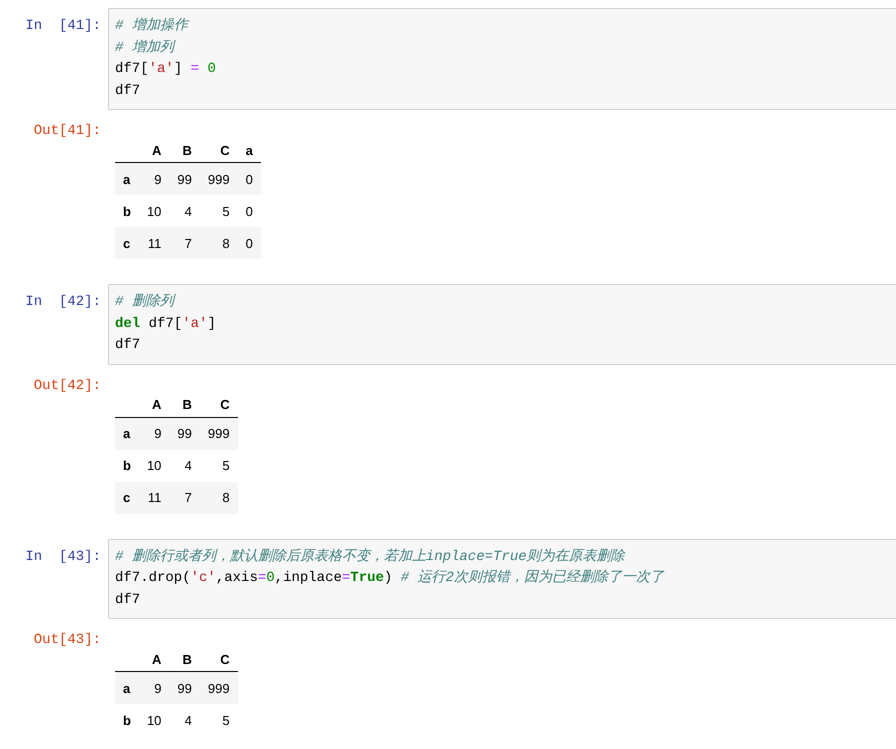 The width and height of the screenshot is (896, 749). I want to click on code-input-field: # 删除行或者列，默认删除后原表格不变，若加上inplace=True则为在原表删除 df7.drop('c',axis=0,inplace=True) # 运行2次则报错，因为已经删除了一次了 df7, so click(502, 578).